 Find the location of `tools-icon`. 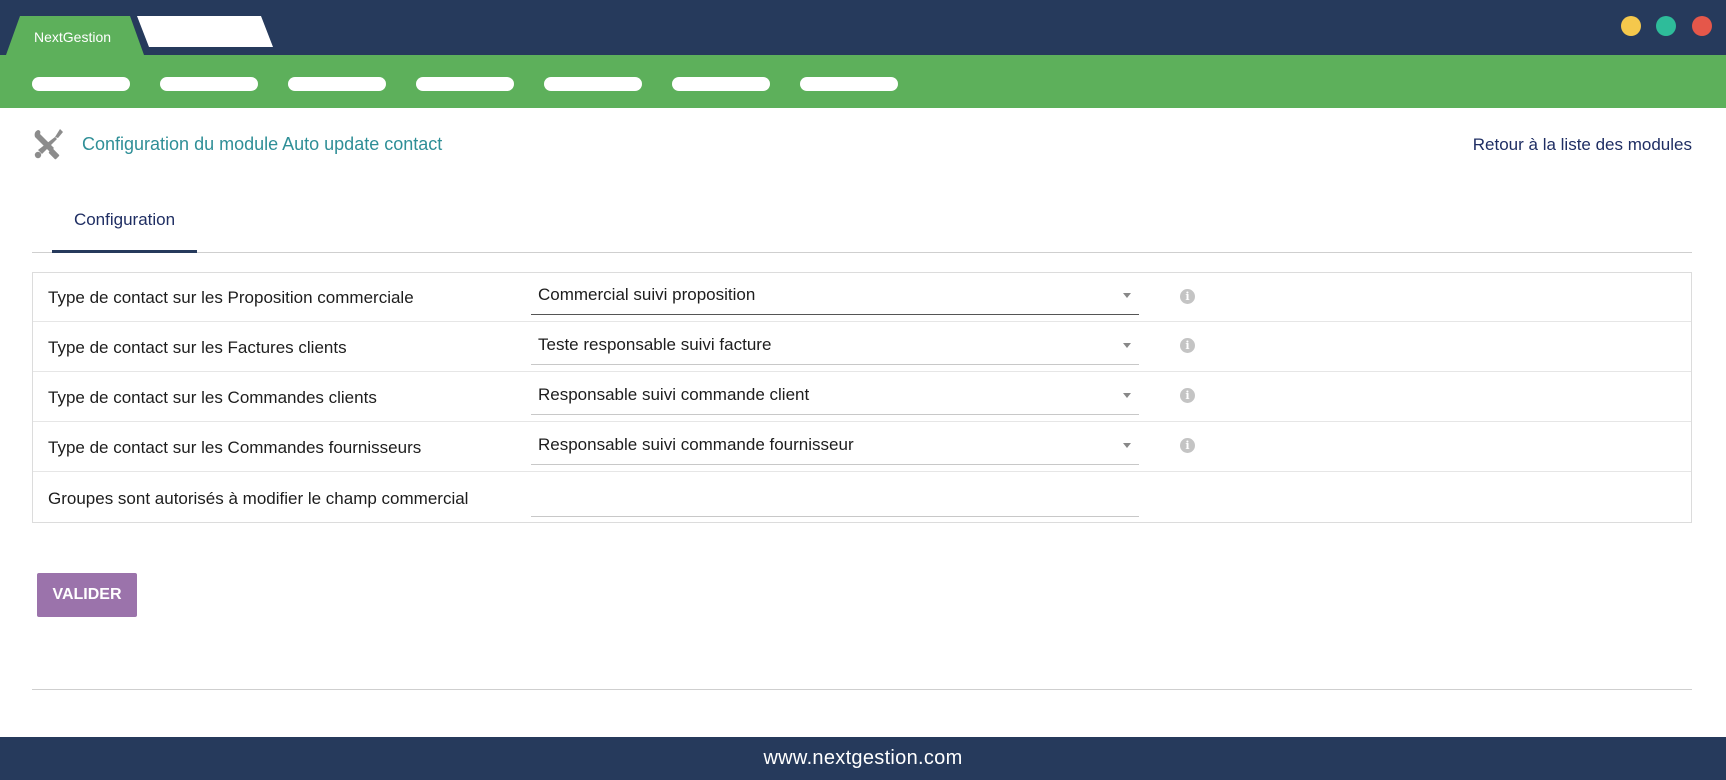

tools-icon is located at coordinates (48, 144).